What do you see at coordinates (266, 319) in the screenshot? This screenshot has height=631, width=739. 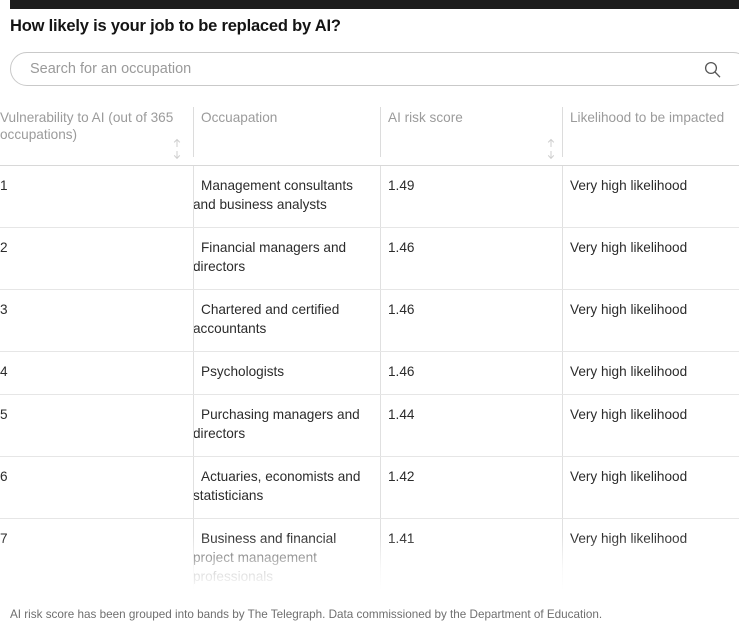 I see `occupation-value: Chartered and certified accountants` at bounding box center [266, 319].